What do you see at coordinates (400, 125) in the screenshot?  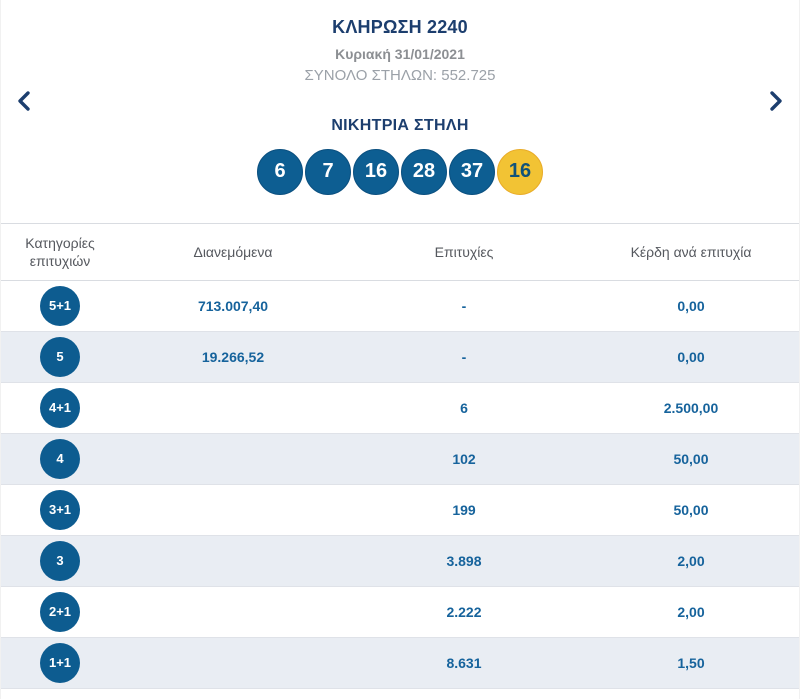 I see `winning-column-title: ΝΙΚΗΤΡΙΑ ΣΤΗΛΗ` at bounding box center [400, 125].